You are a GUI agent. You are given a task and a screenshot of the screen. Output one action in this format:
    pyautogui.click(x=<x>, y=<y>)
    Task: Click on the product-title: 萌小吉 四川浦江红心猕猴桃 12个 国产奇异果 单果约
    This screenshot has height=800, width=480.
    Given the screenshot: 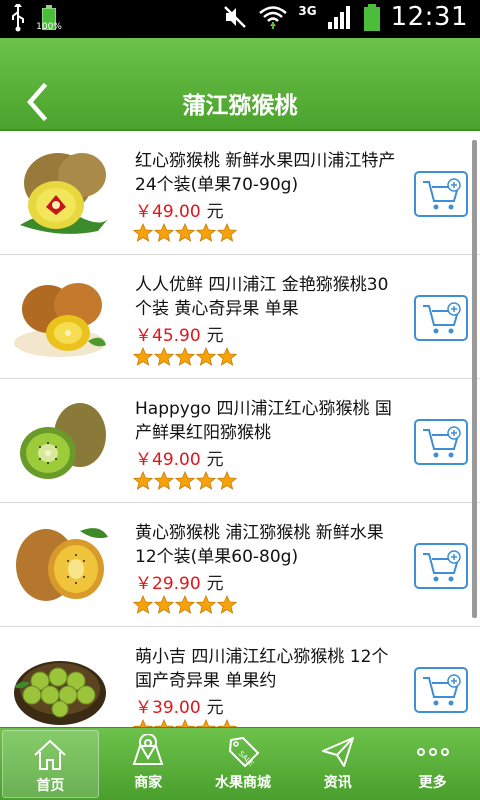 What is the action you would take?
    pyautogui.click(x=266, y=669)
    